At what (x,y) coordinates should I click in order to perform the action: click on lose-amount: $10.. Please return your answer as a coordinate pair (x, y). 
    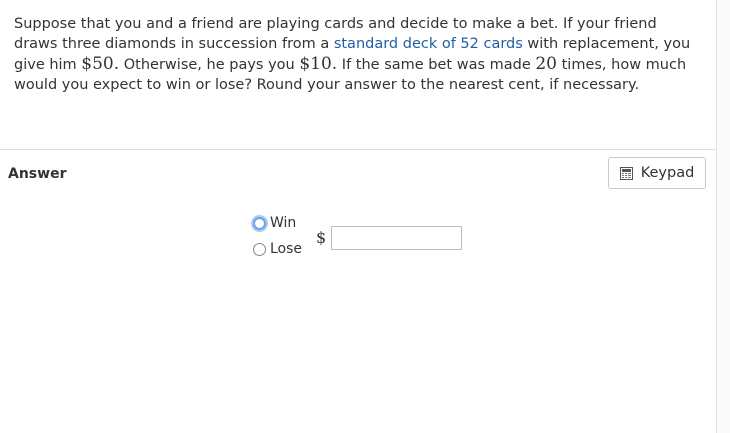
    Looking at the image, I should click on (318, 64).